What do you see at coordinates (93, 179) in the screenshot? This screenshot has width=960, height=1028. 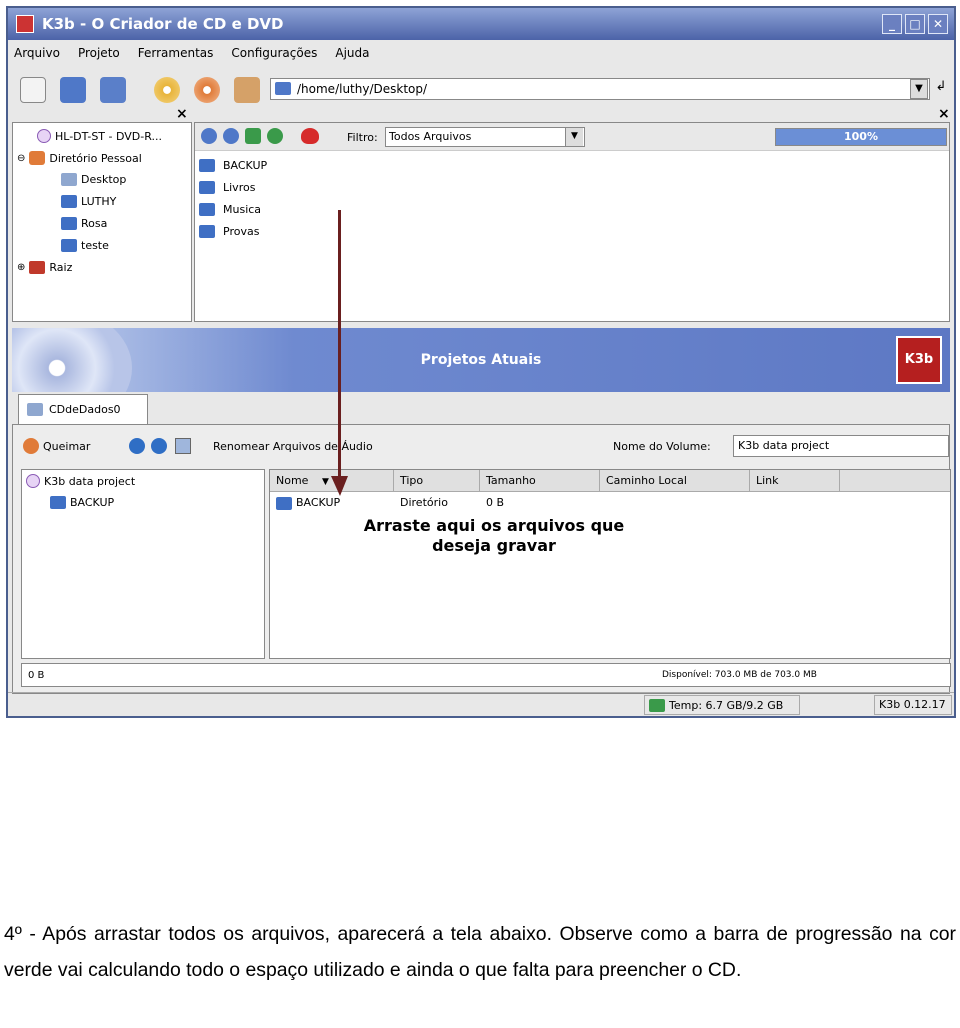 I see `tree-item-desktop: Desktop` at bounding box center [93, 179].